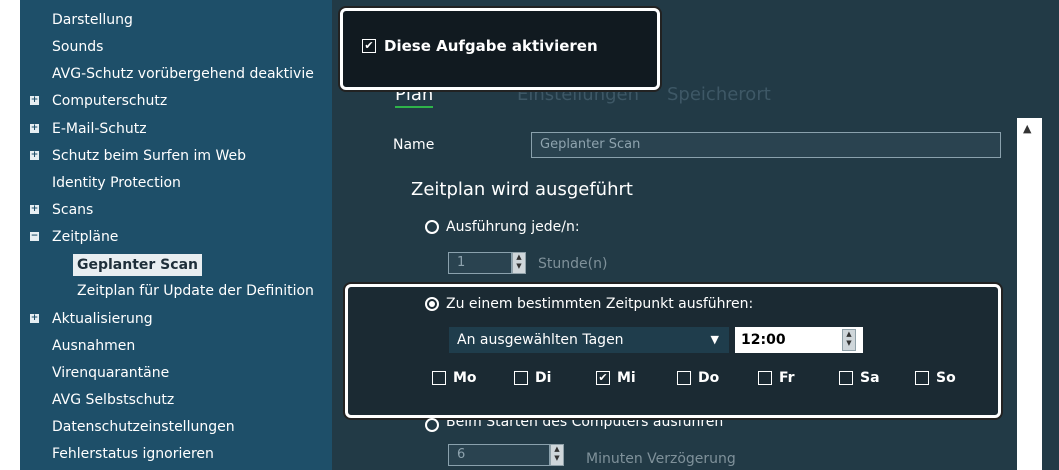 The width and height of the screenshot is (1059, 470). Describe the element at coordinates (491, 46) in the screenshot. I see `enable-task-label: Diese Aufgabe aktivieren` at that location.